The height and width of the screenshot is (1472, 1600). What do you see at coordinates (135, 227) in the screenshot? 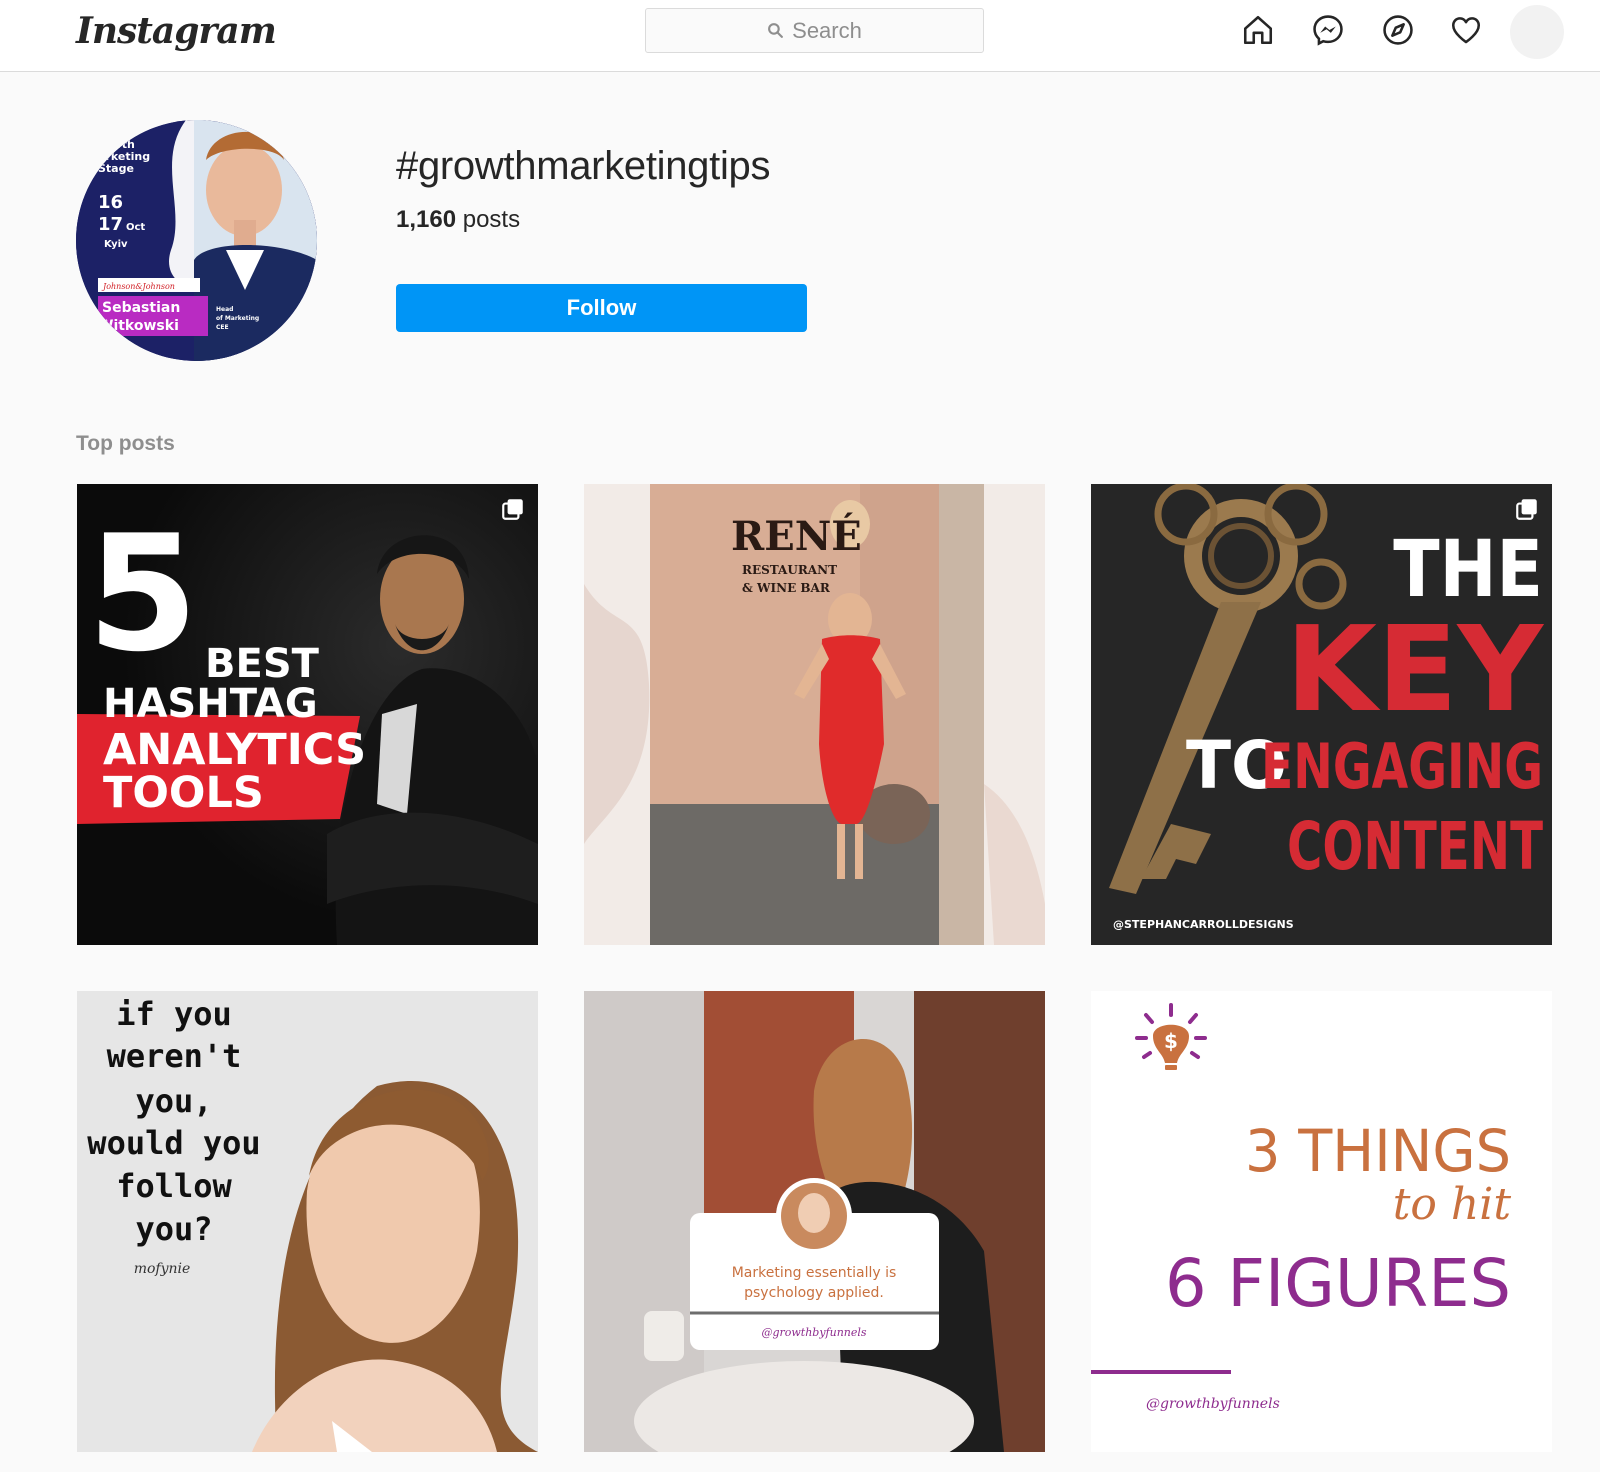
I see `profile-pic-text: Oct` at bounding box center [135, 227].